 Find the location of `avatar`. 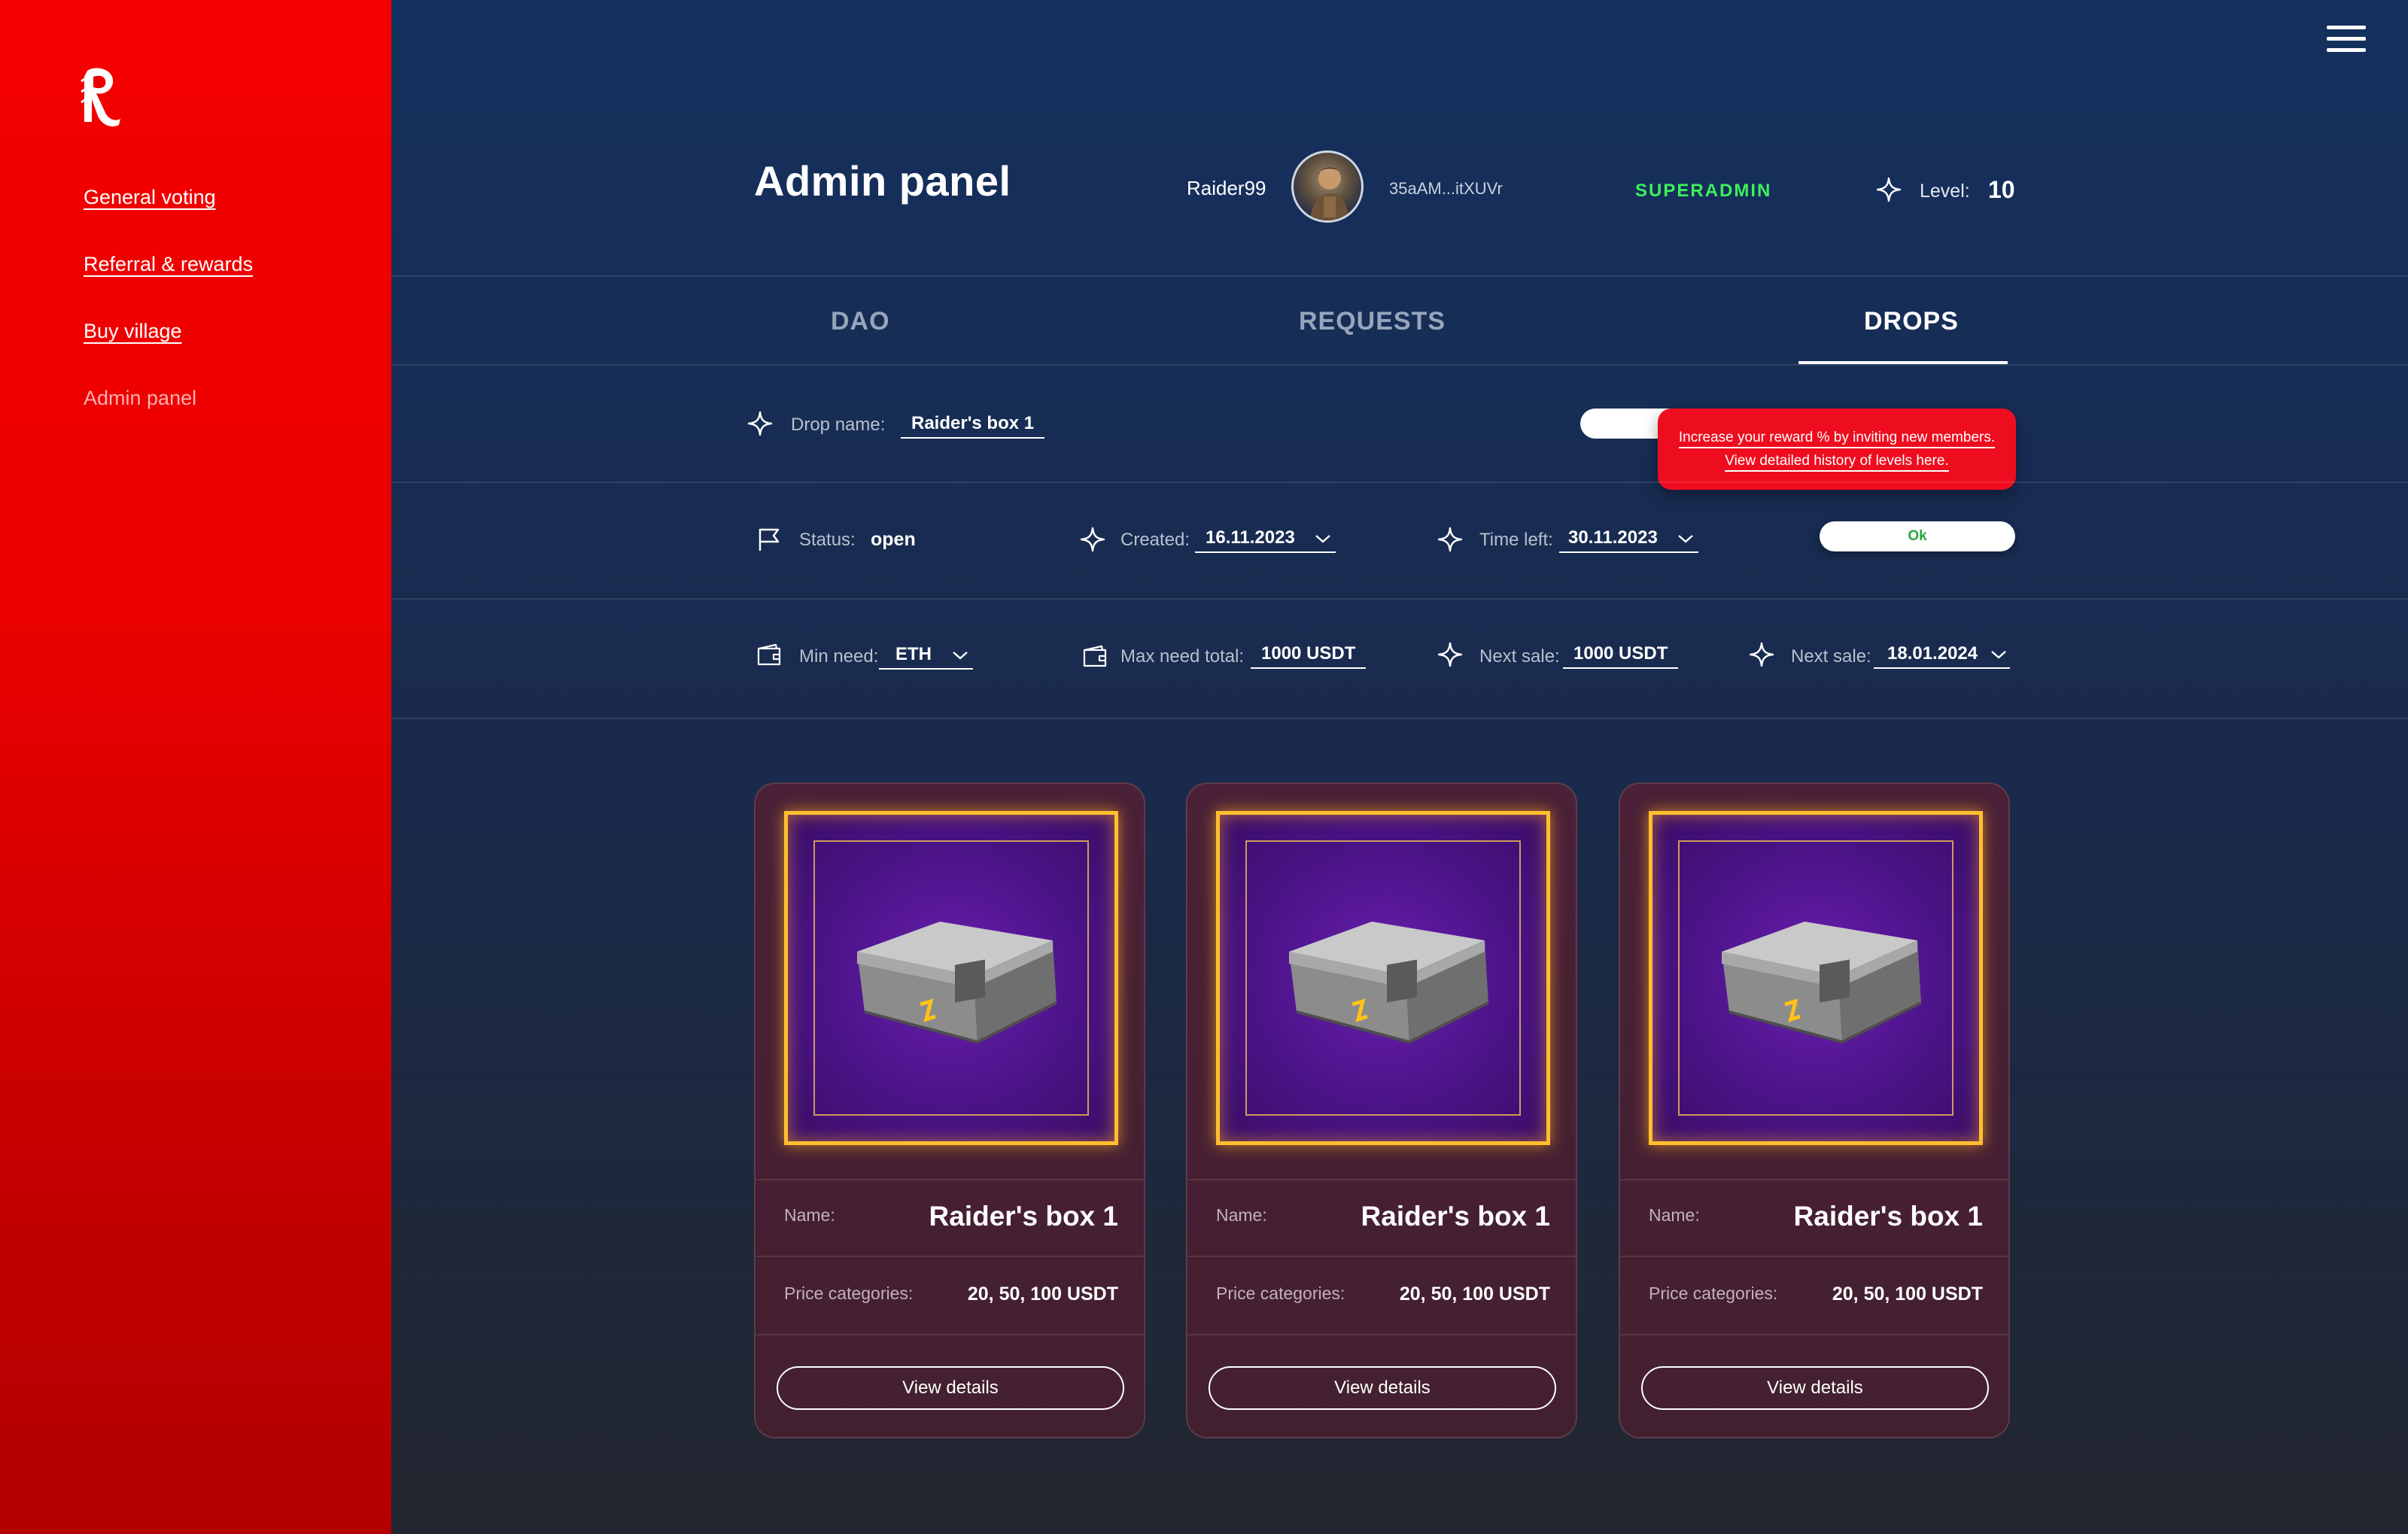

avatar is located at coordinates (1327, 186).